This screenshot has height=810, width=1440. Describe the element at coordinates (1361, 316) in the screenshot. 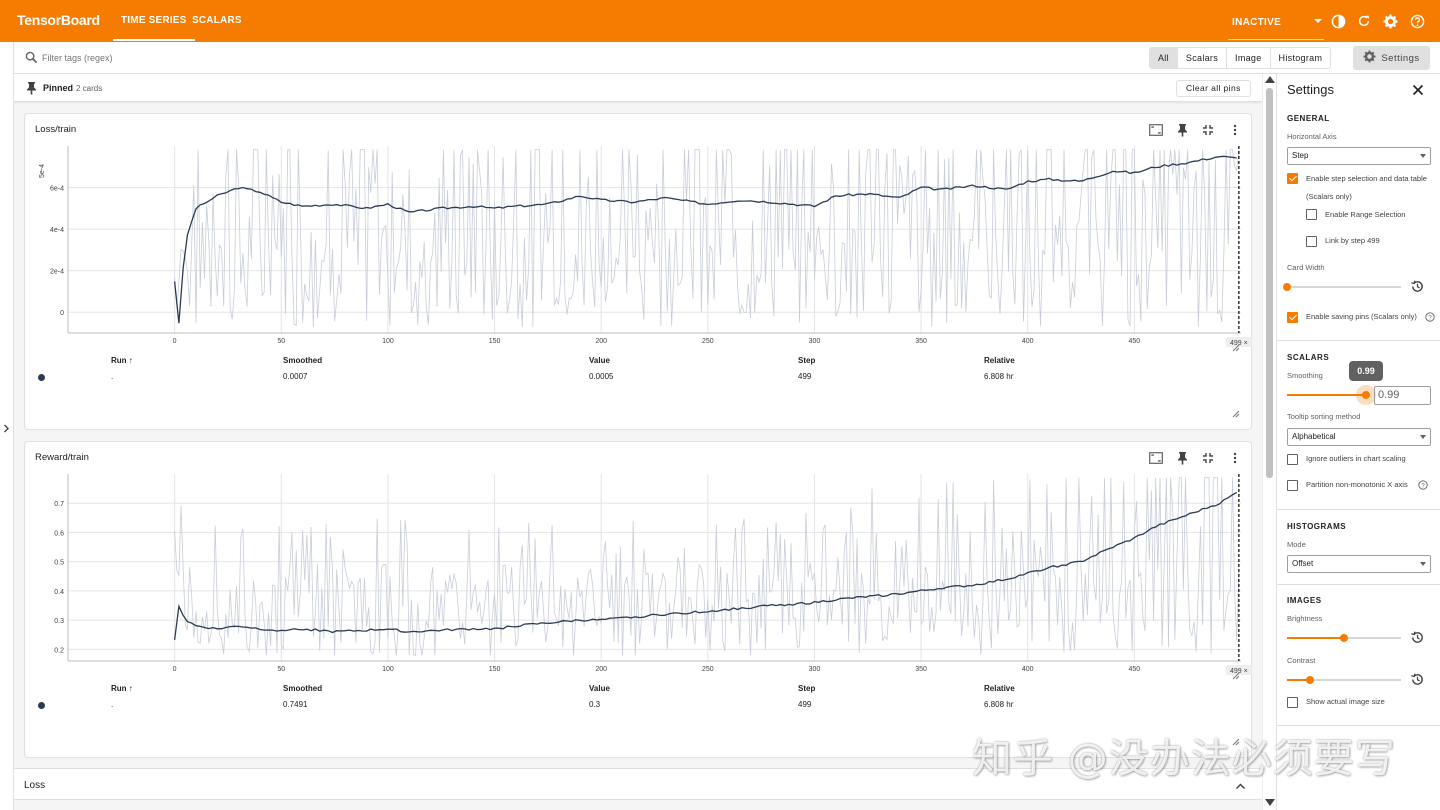

I see `saving-pins-label: Enable saving pins (Scalars only)` at that location.